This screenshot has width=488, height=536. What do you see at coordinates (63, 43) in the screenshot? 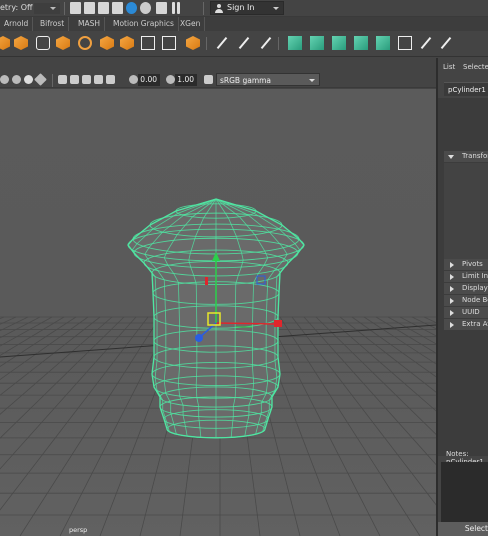
I see `separate-icon` at bounding box center [63, 43].